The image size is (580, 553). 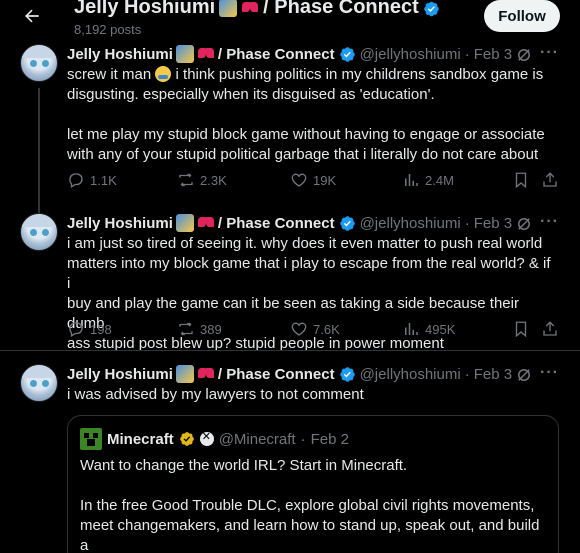 I want to click on post-divider, so click(x=290, y=350).